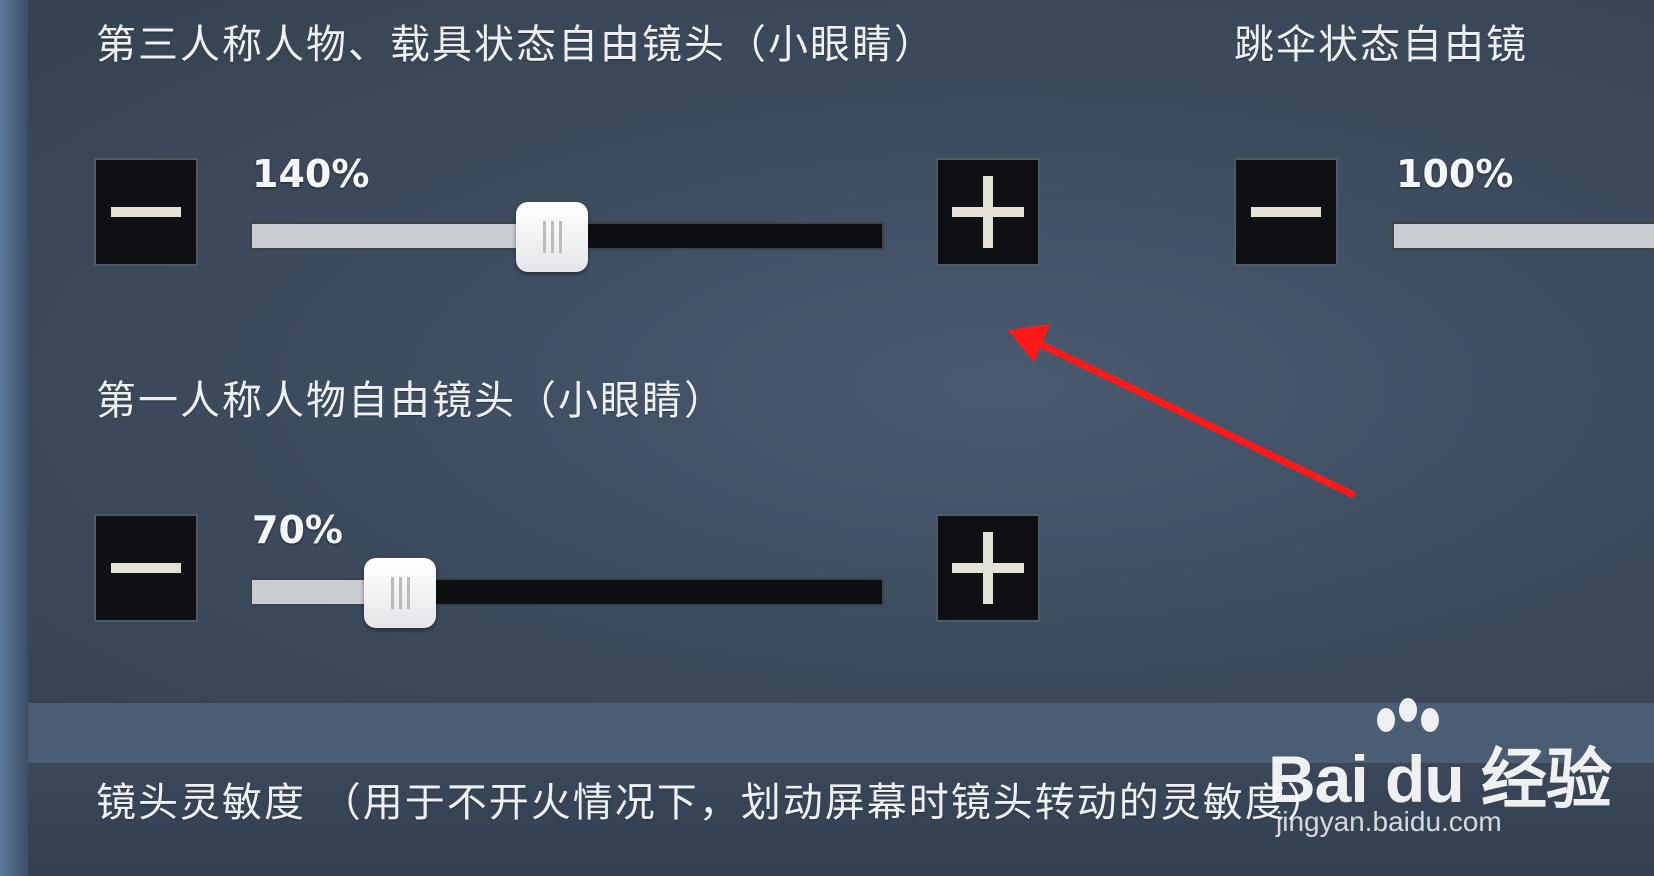  What do you see at coordinates (1389, 821) in the screenshot?
I see `watermark-url: jingyan.baidu.com` at bounding box center [1389, 821].